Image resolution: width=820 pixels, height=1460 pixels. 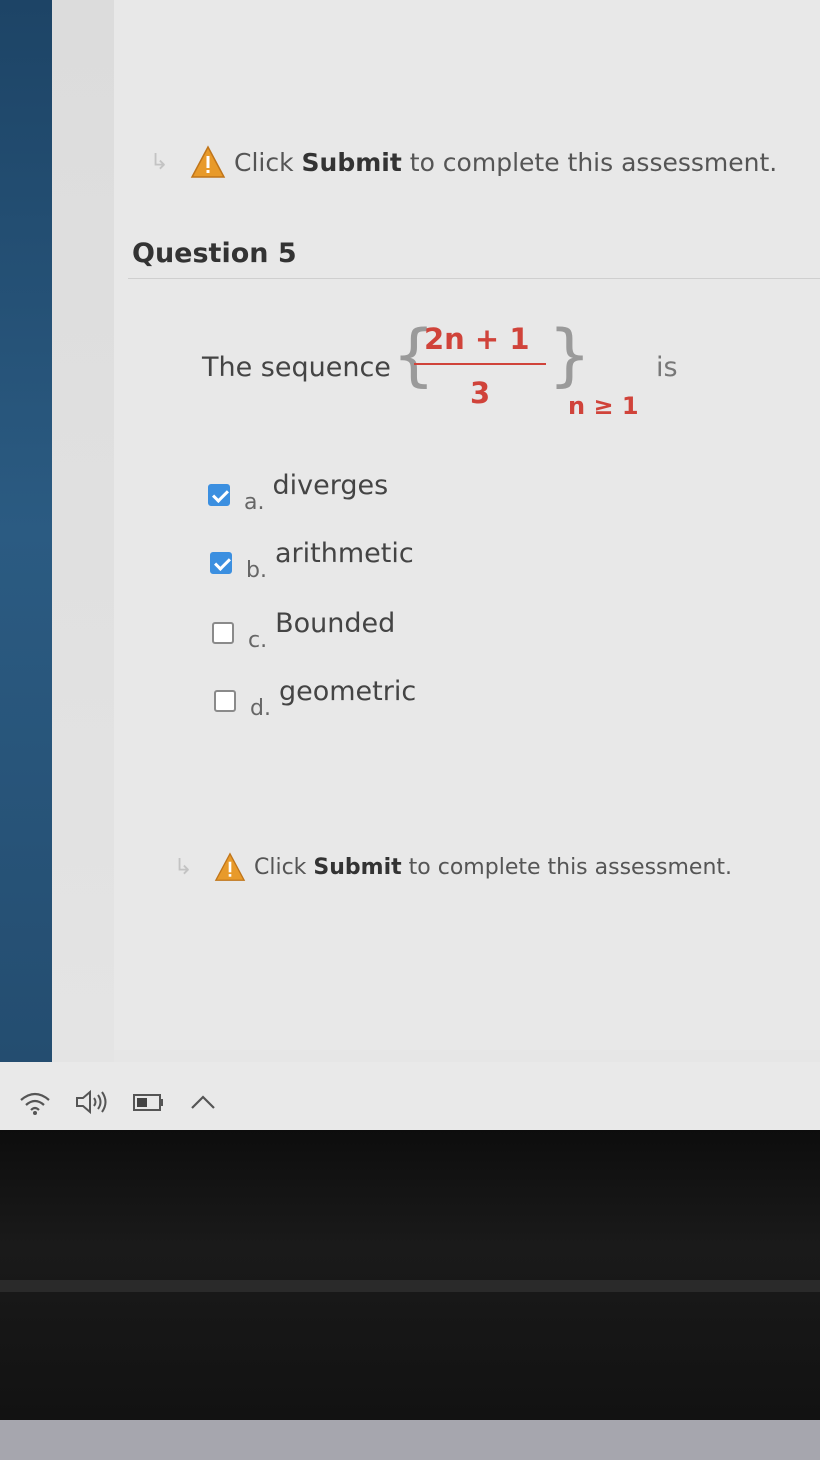 What do you see at coordinates (219, 495) in the screenshot?
I see `option-a-checkbox` at bounding box center [219, 495].